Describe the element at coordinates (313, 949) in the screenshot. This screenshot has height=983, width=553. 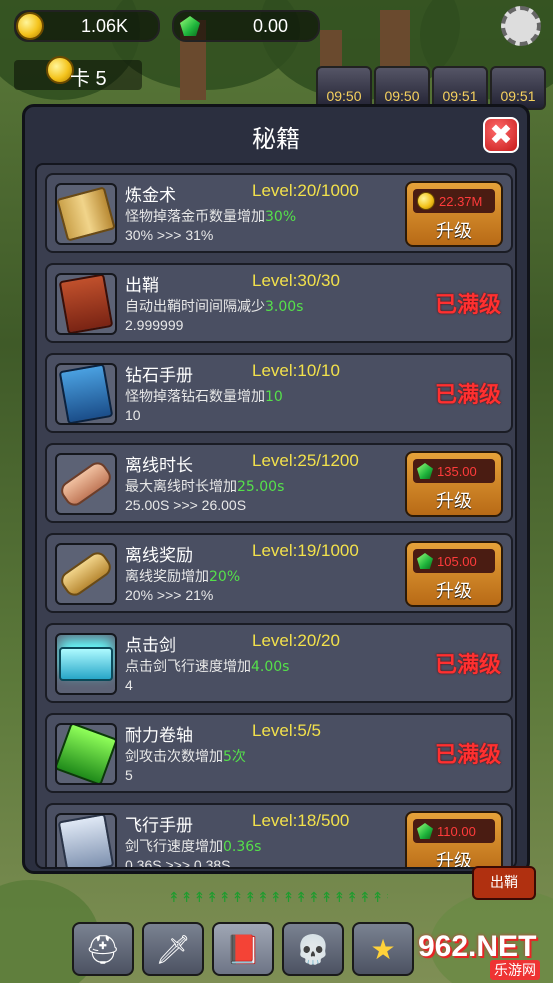
I see `skull-icon: 💀` at that location.